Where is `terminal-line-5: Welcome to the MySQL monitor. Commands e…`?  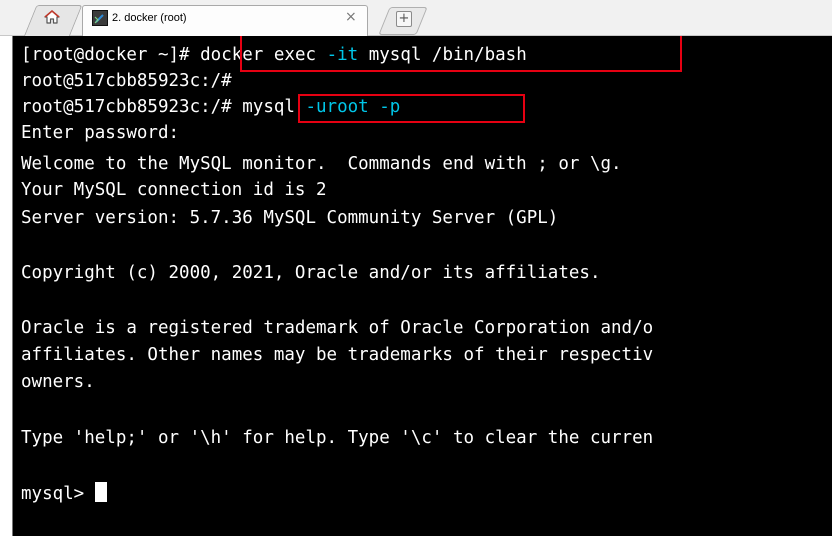
terminal-line-5: Welcome to the MySQL monitor. Commands e… is located at coordinates (321, 164).